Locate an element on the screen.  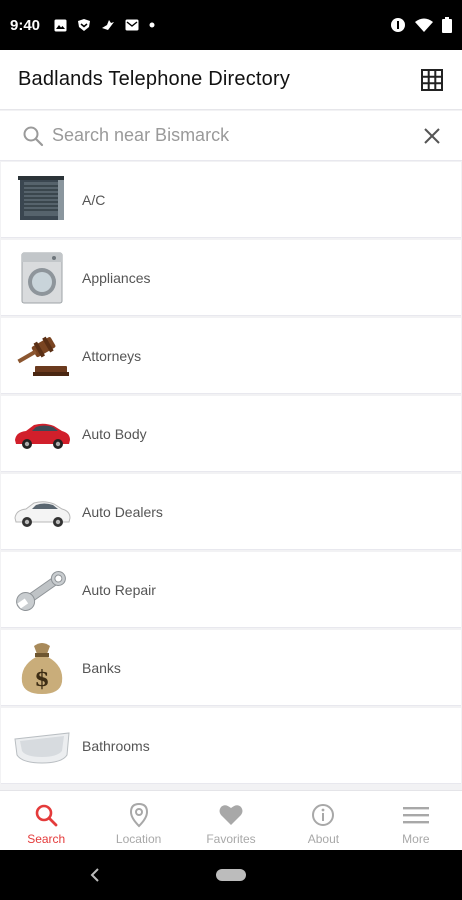
status-bar: 9:40 is located at coordinates (231, 25).